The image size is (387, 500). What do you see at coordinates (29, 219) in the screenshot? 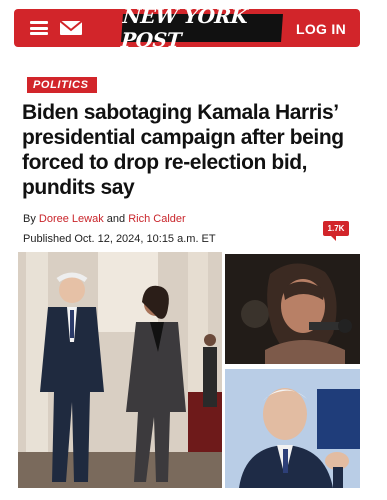
I see `byline-prefix: By` at bounding box center [29, 219].